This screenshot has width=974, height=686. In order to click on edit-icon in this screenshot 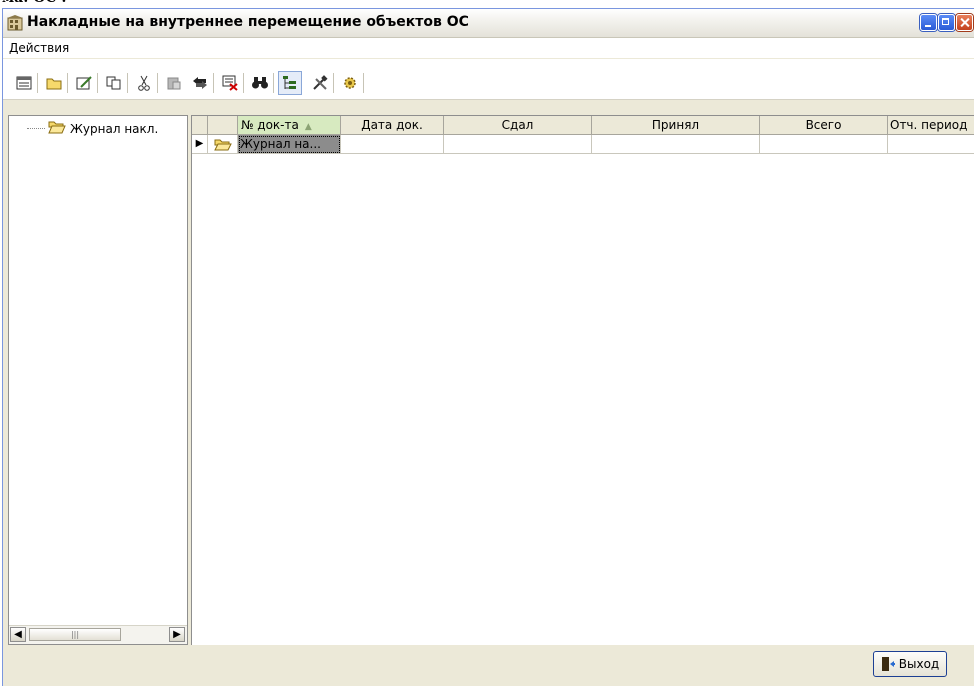, I will do `click(84, 82)`.